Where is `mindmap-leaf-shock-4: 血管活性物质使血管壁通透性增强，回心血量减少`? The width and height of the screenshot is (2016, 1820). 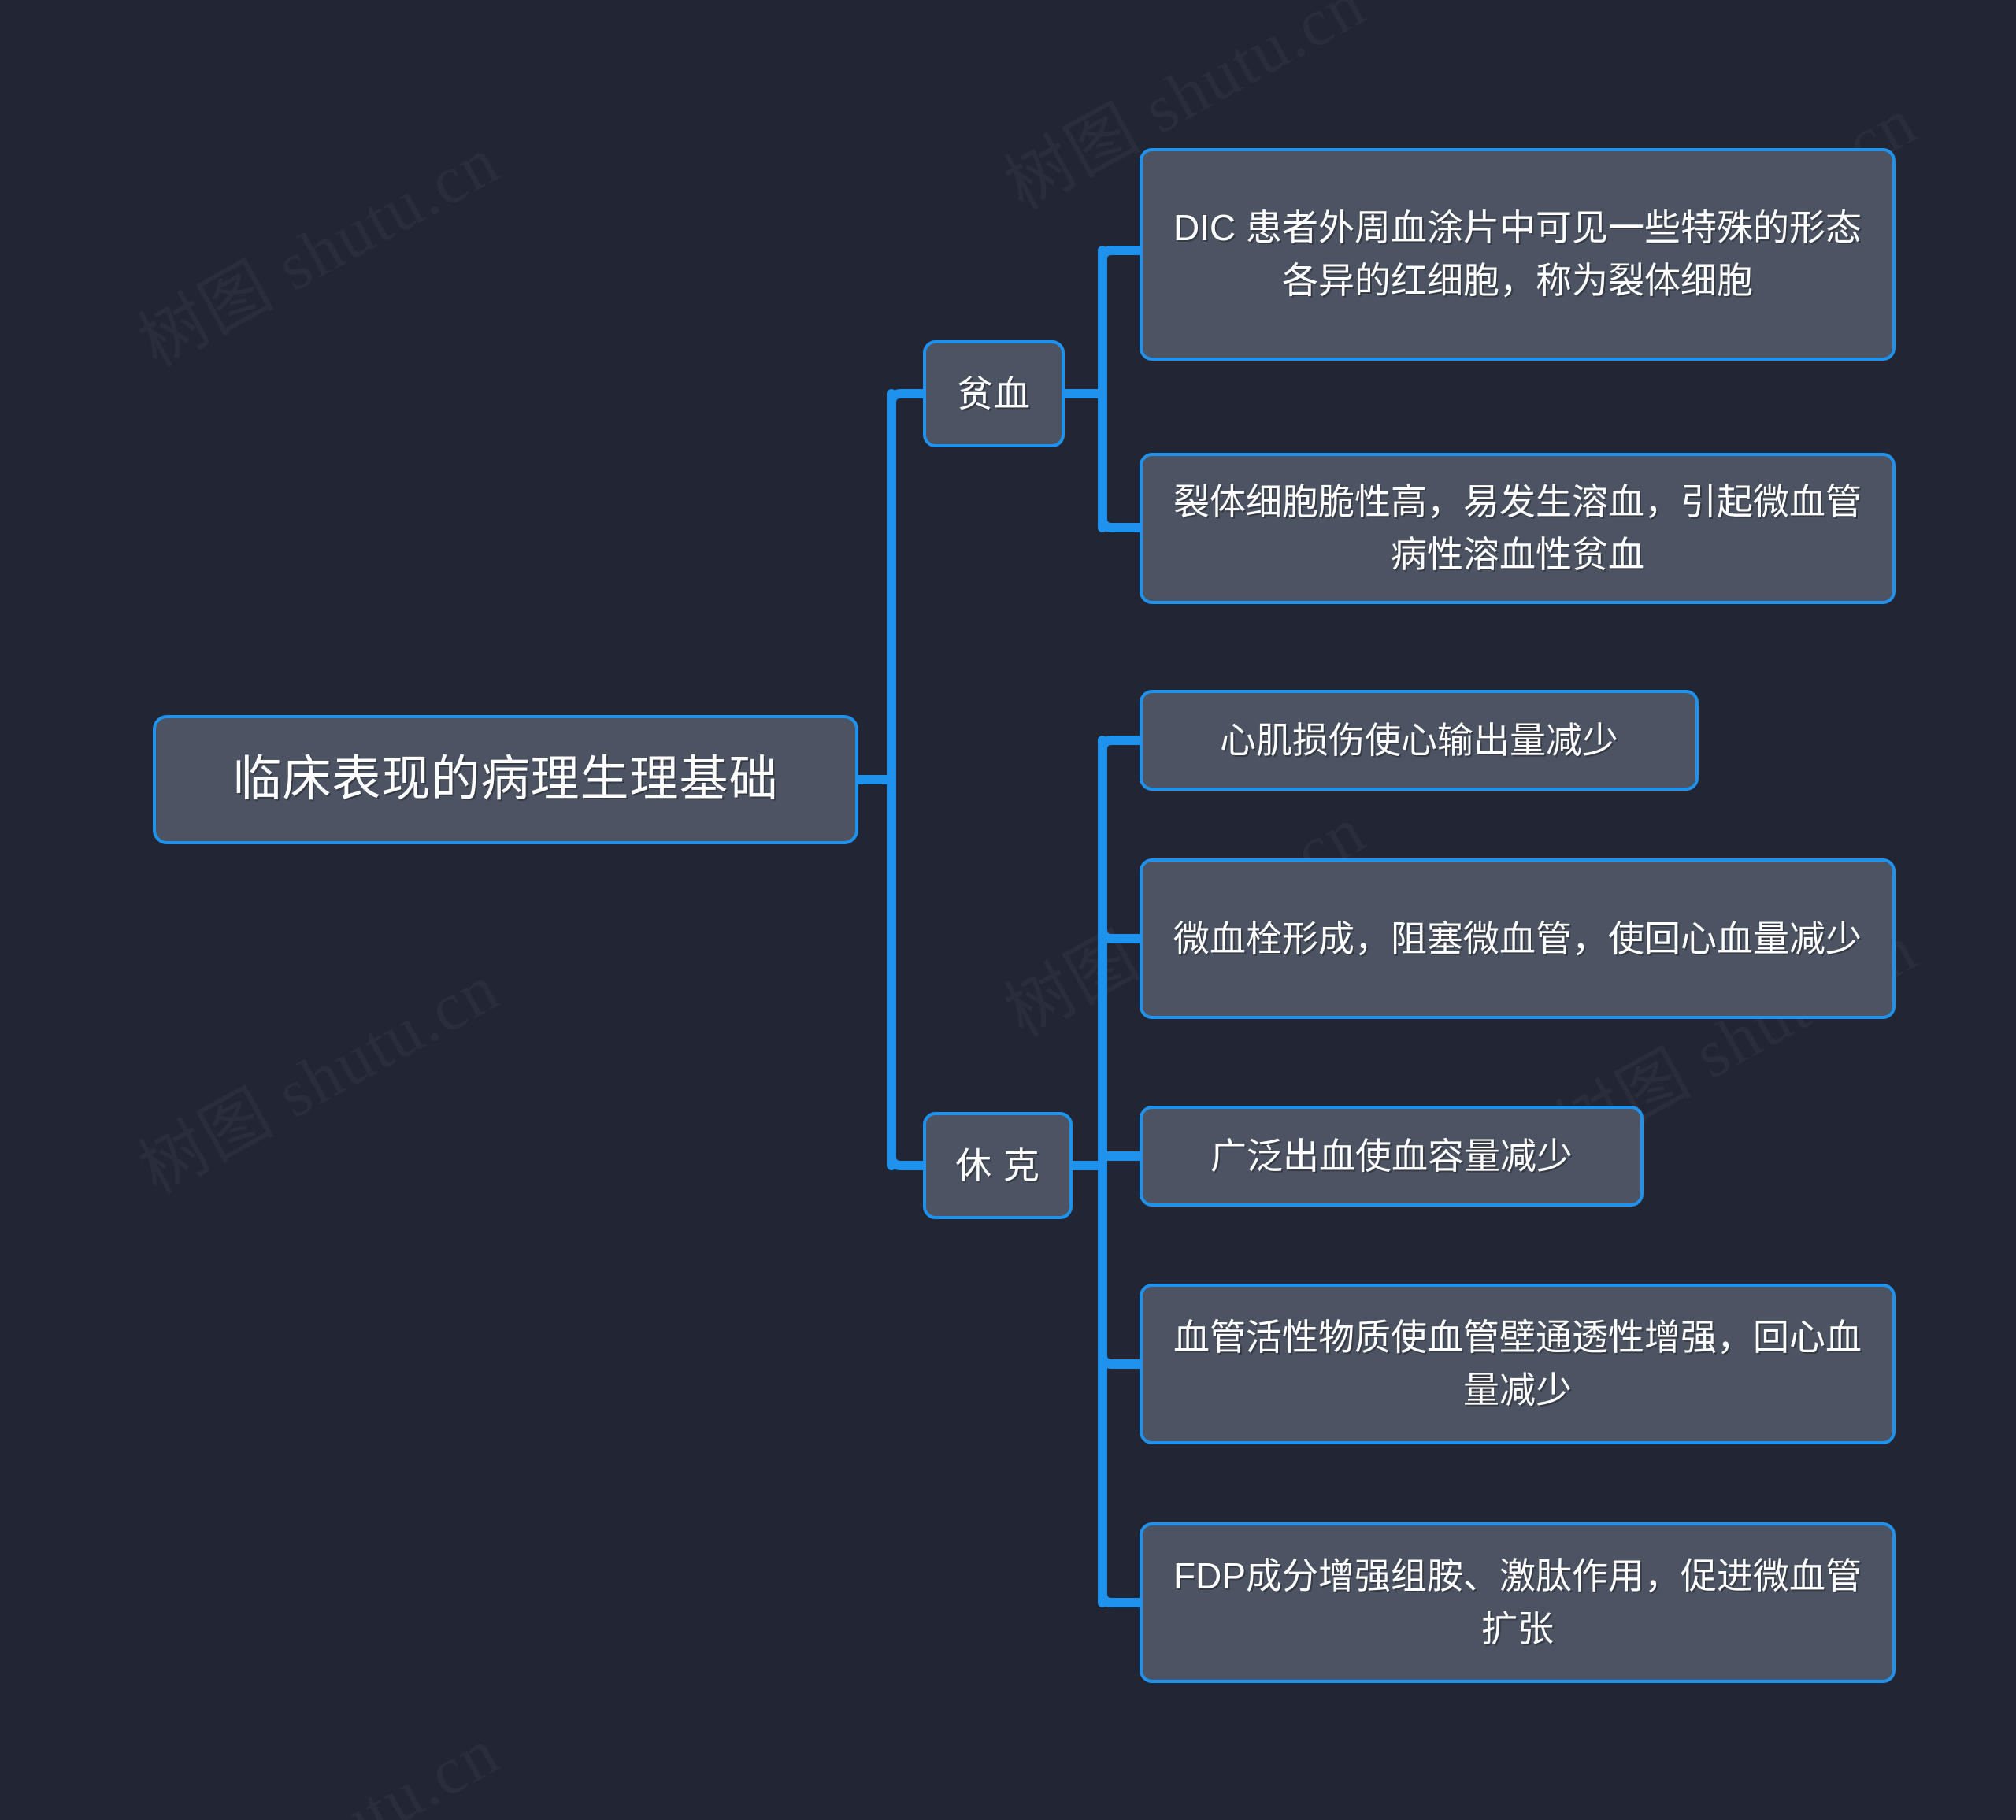 mindmap-leaf-shock-4: 血管活性物质使血管壁通透性增强，回心血量减少 is located at coordinates (1518, 1364).